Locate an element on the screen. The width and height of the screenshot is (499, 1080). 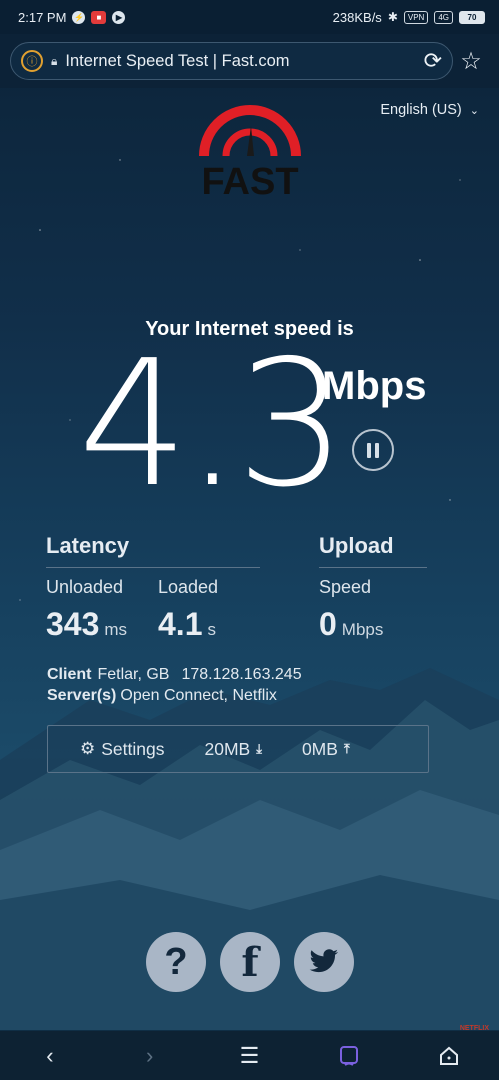
forward-arrow-icon: › is located at coordinates (150, 1055).